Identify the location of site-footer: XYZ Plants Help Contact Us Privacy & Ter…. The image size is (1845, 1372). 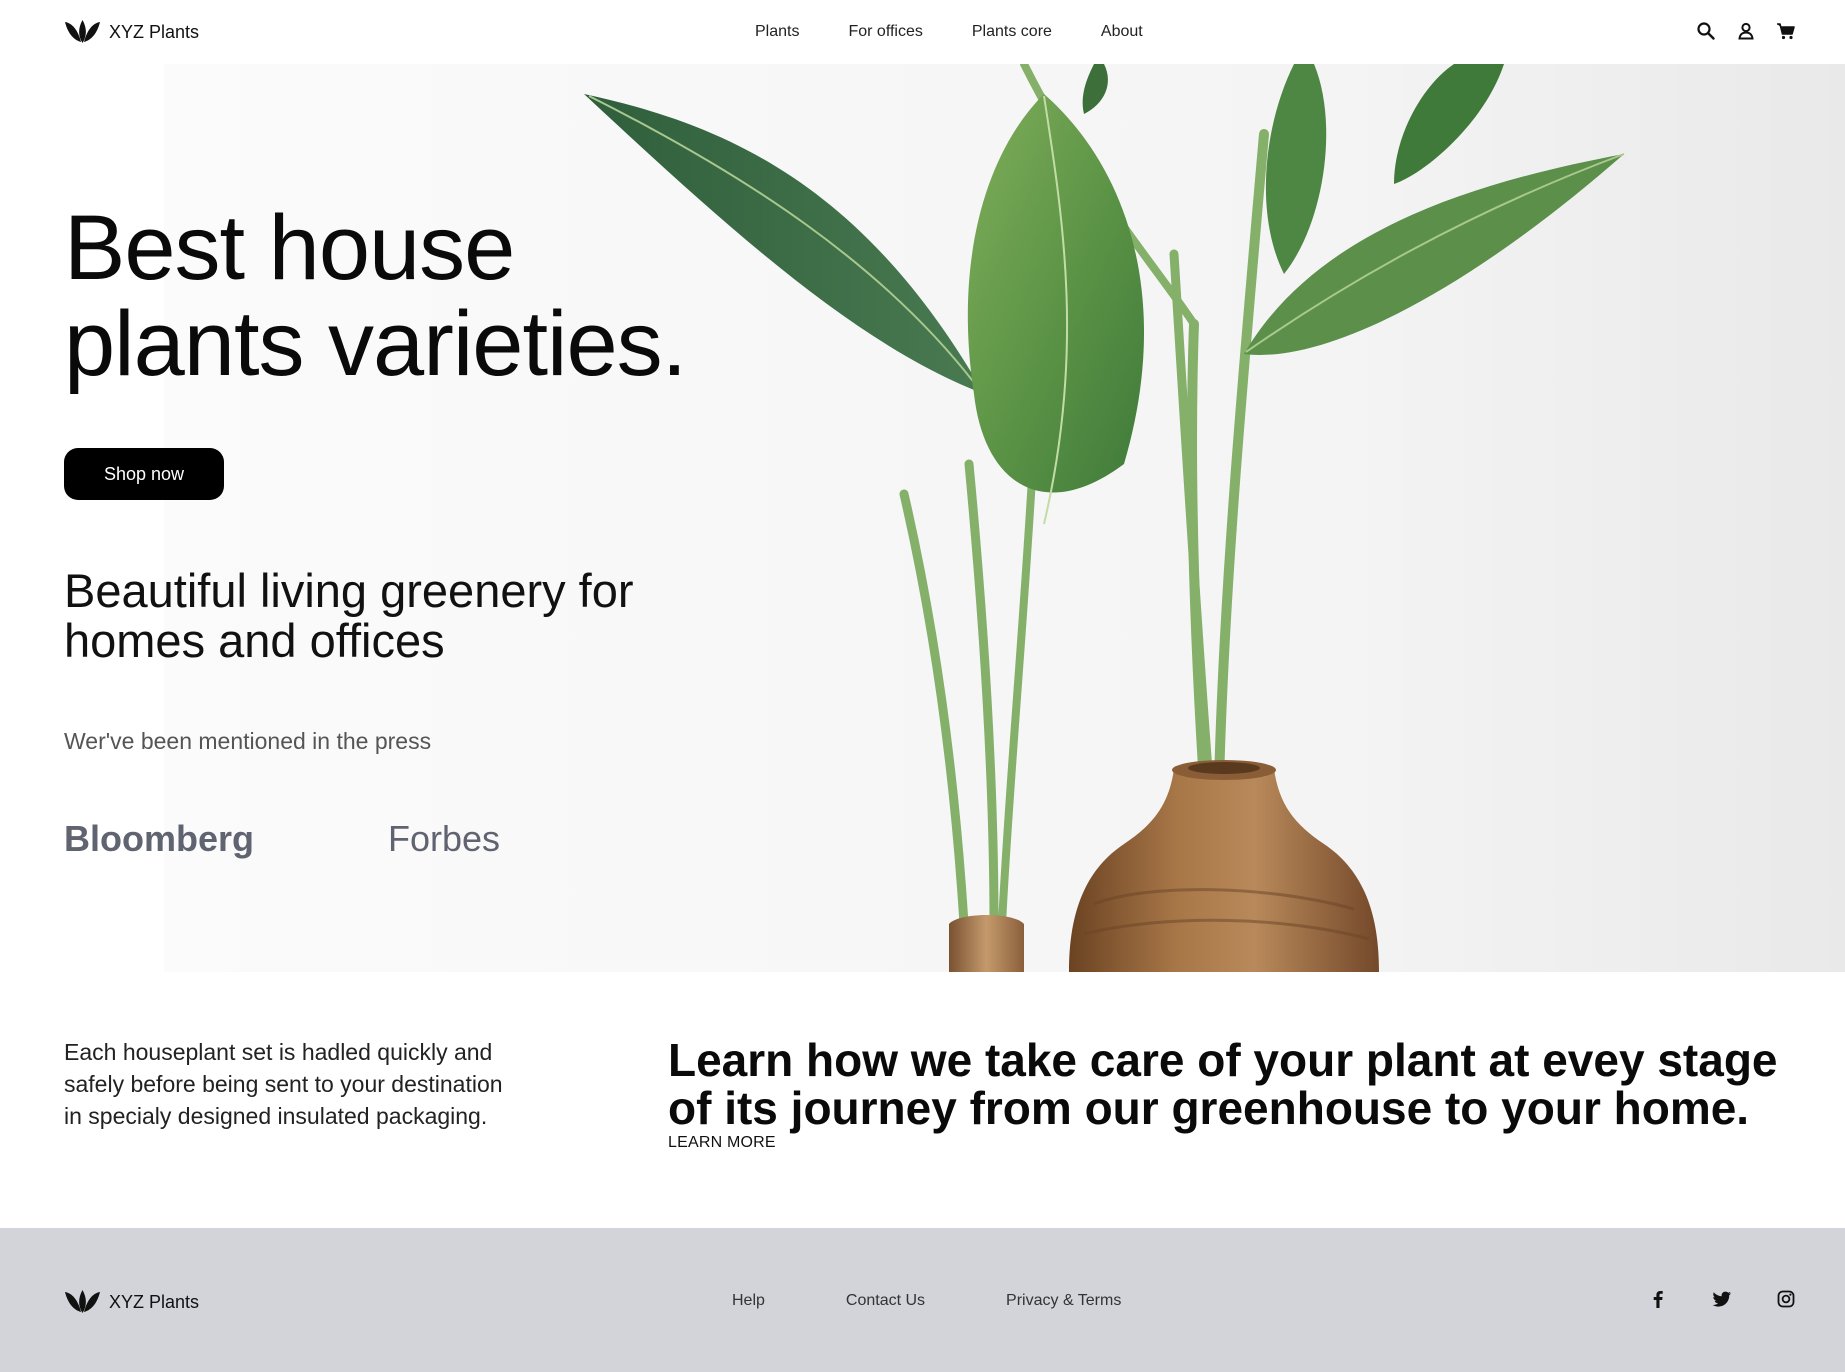
(922, 1300).